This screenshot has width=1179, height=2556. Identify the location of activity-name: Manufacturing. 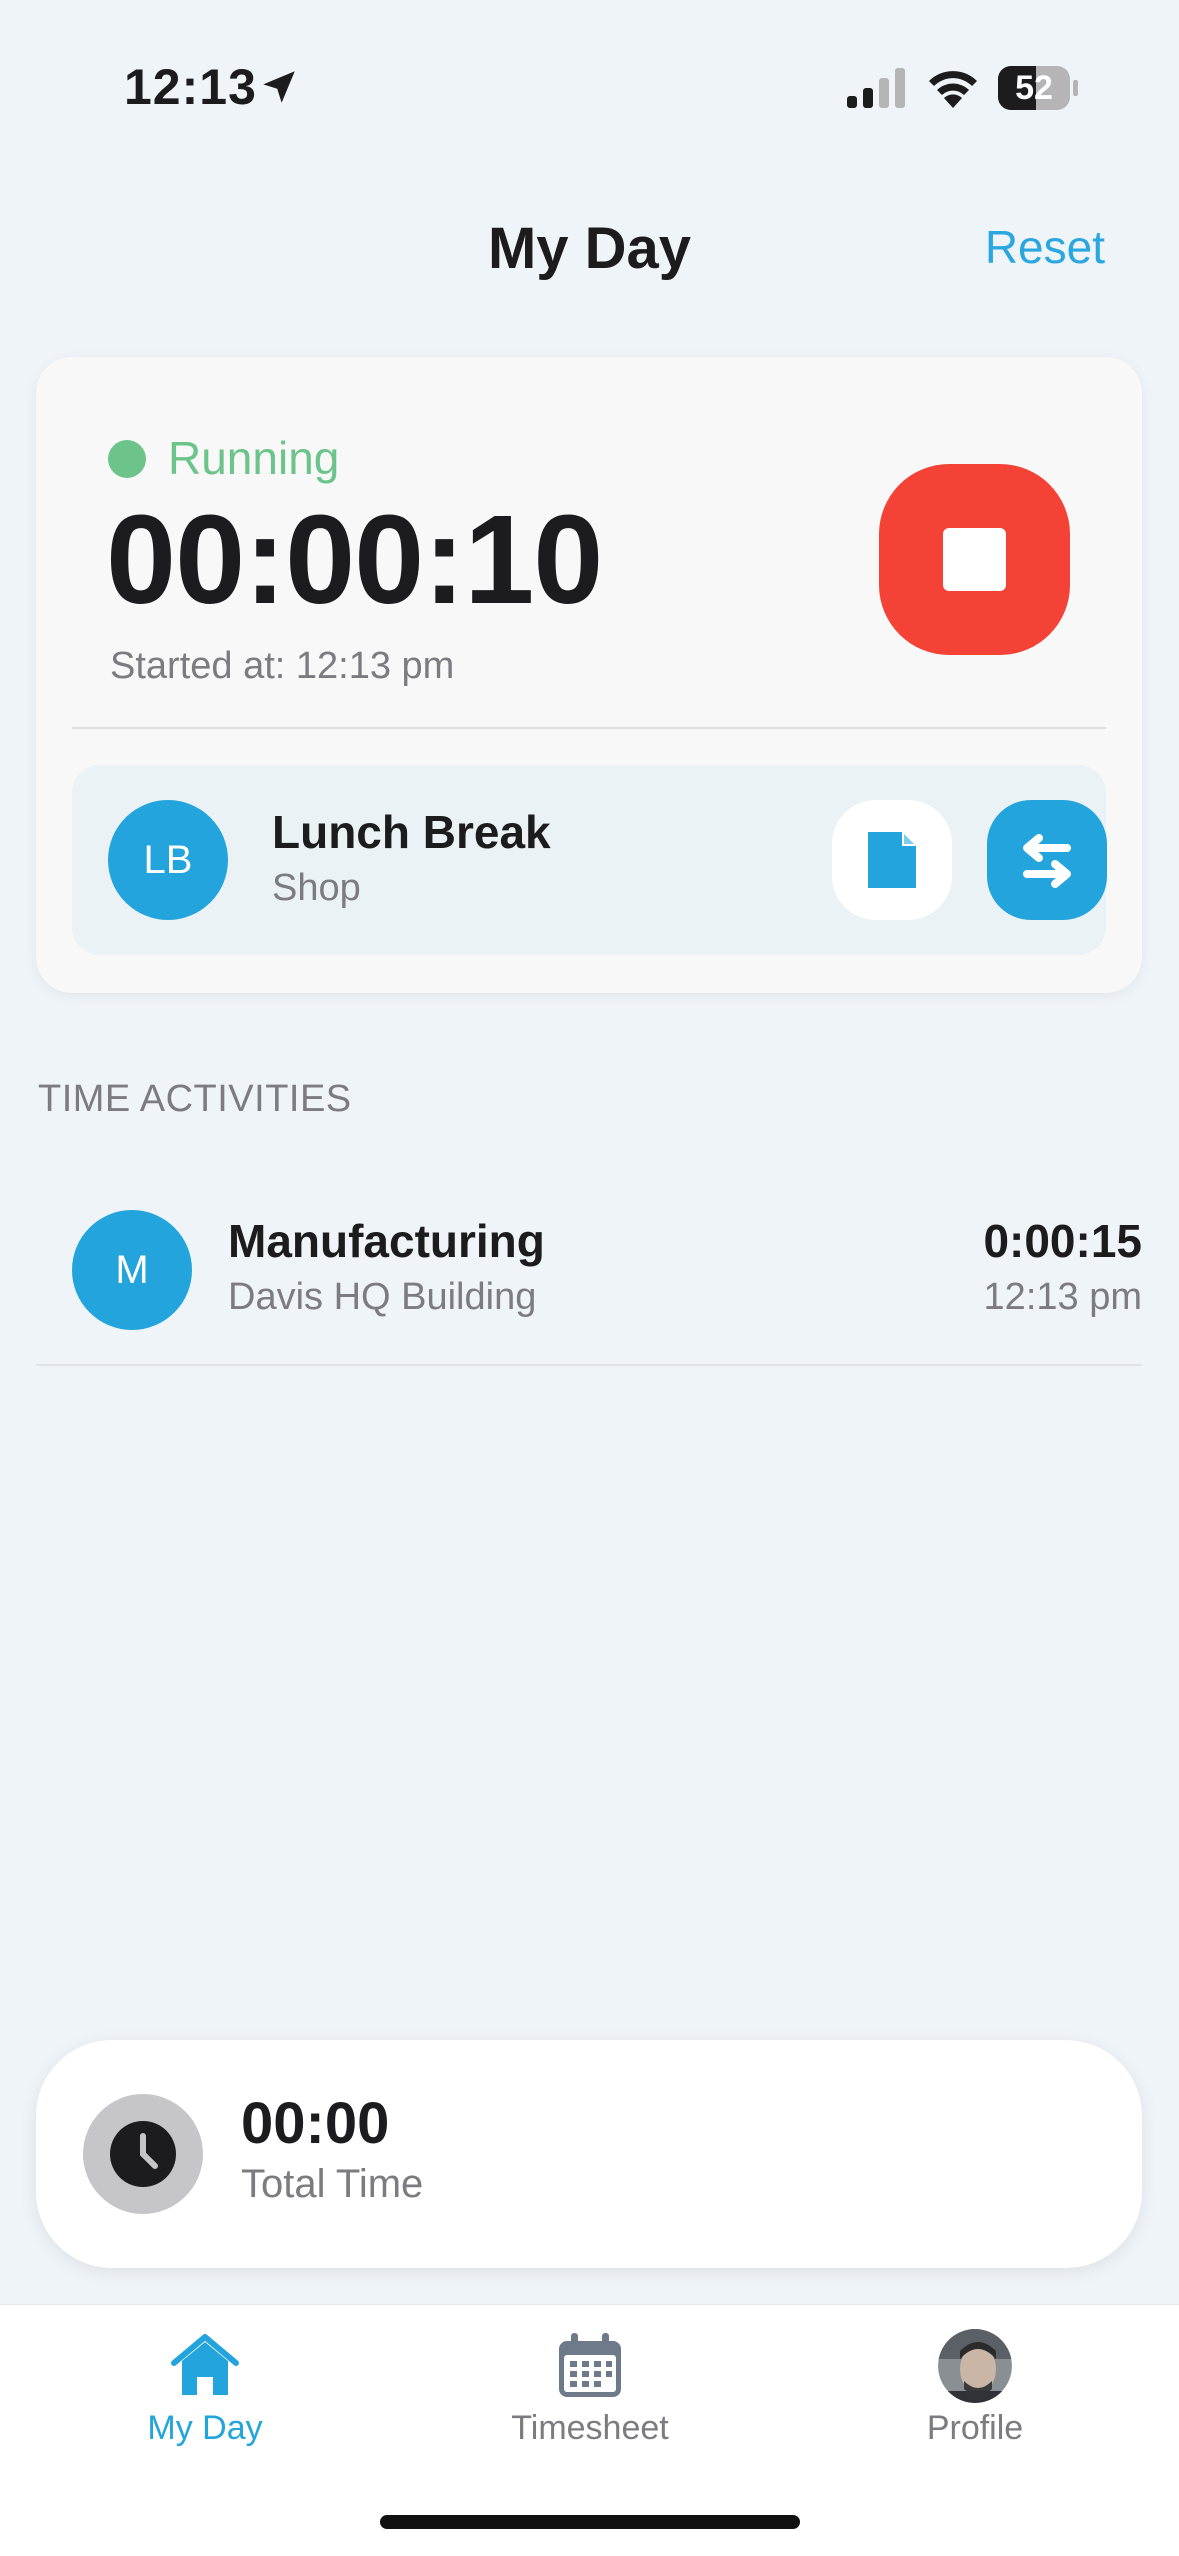
(386, 1241).